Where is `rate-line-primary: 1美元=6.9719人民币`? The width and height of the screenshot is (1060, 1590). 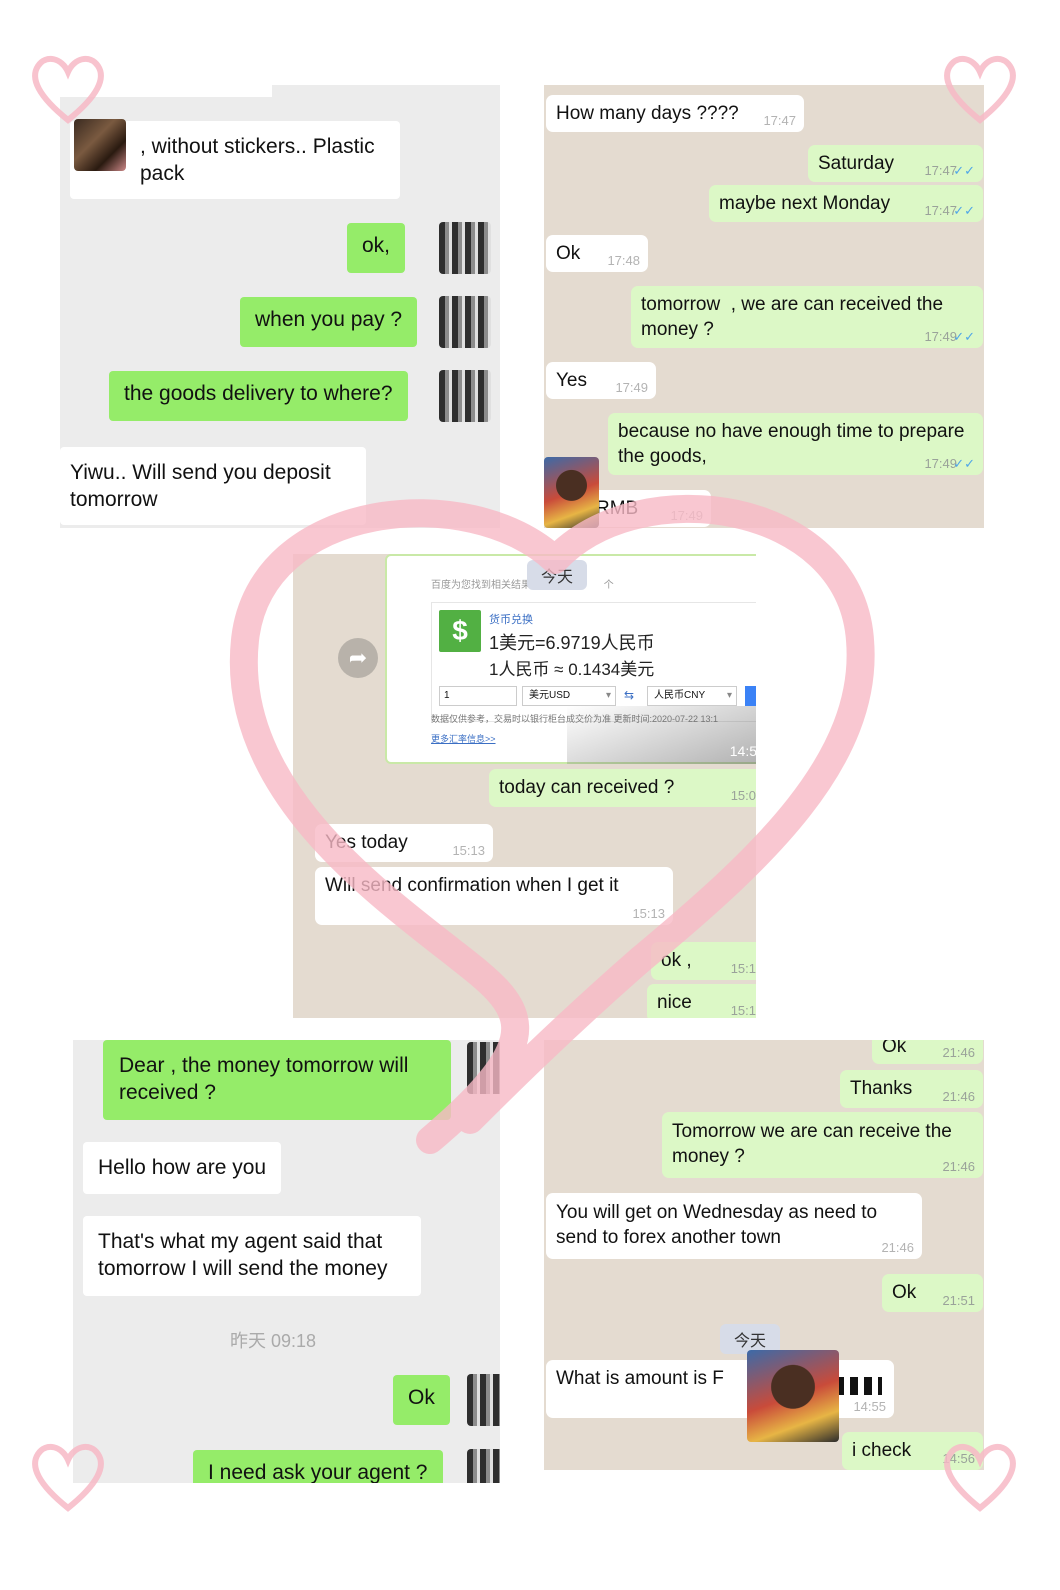
rate-line-primary: 1美元=6.9719人民币 is located at coordinates (572, 643).